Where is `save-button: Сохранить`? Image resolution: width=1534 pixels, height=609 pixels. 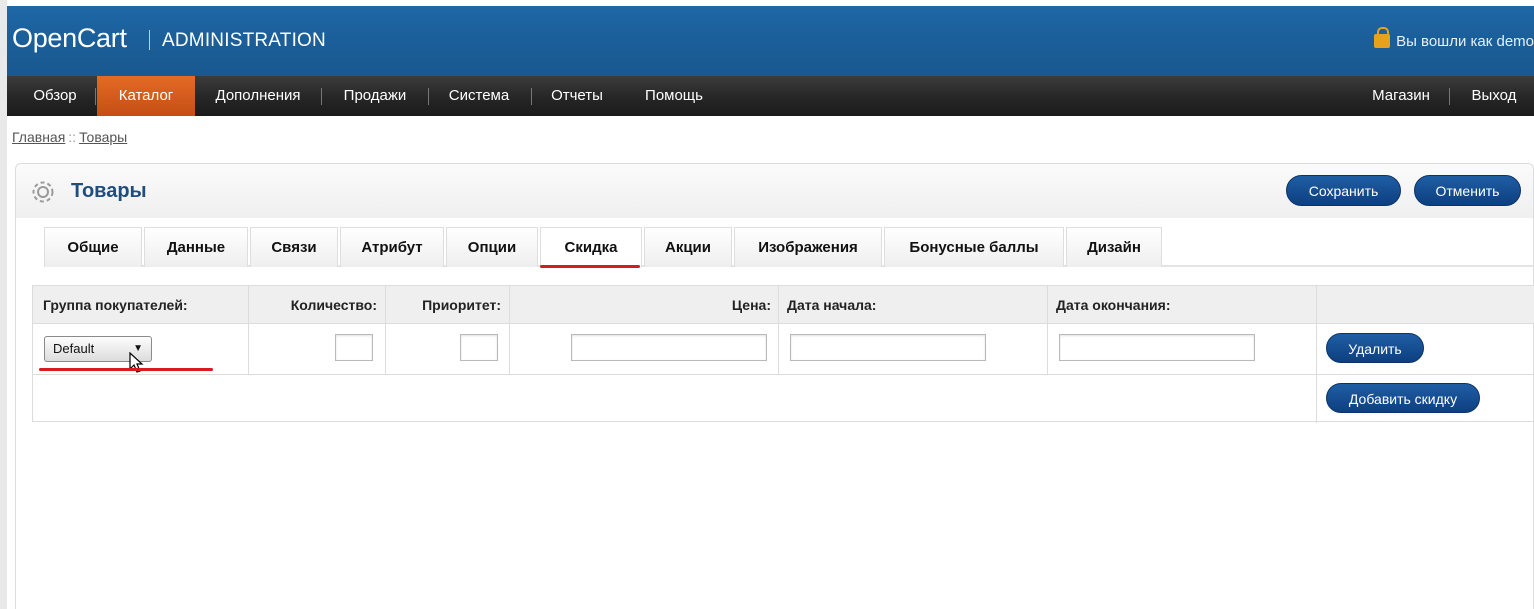 save-button: Сохранить is located at coordinates (1343, 190).